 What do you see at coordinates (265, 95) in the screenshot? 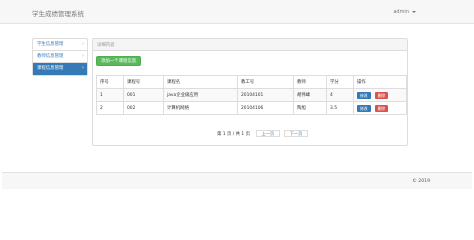
I see `cell-teacher-no: 20104101` at bounding box center [265, 95].